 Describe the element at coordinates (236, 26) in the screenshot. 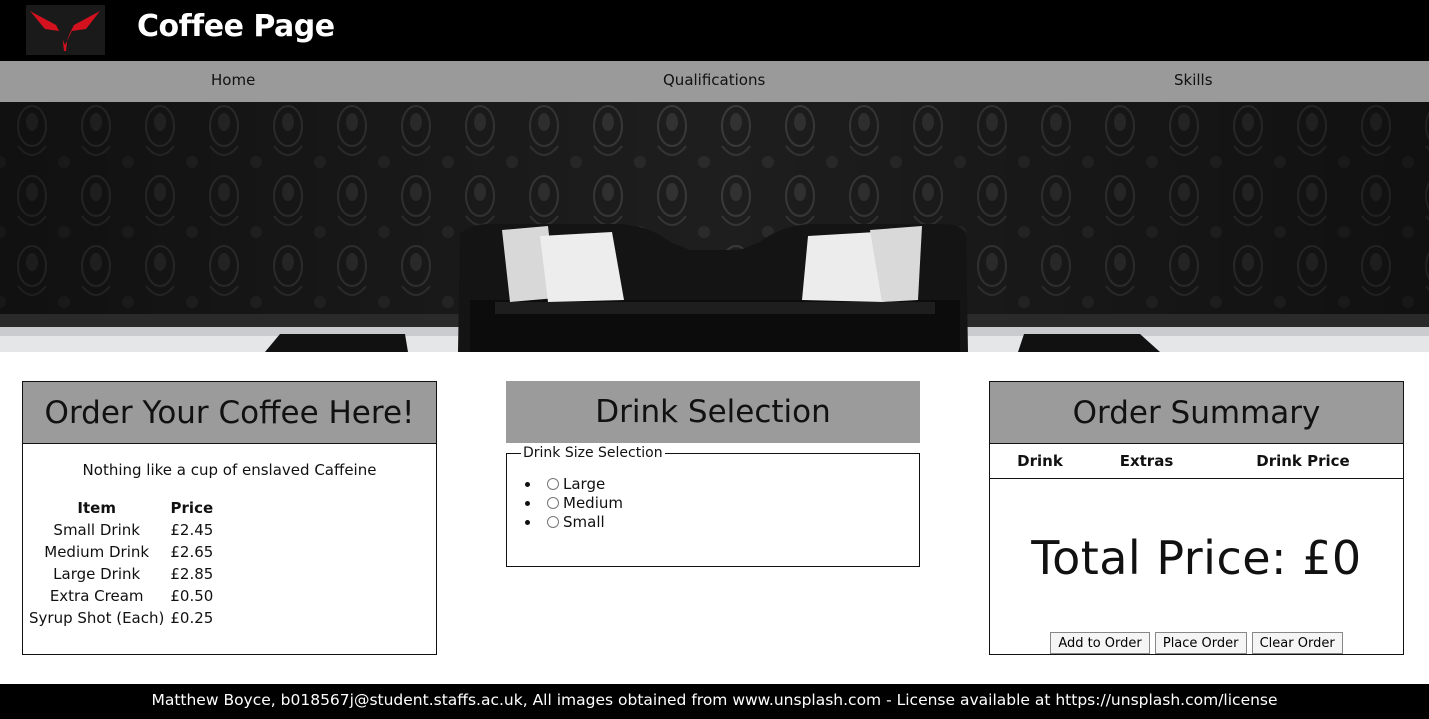

I see `site-title: Coffee Page` at that location.